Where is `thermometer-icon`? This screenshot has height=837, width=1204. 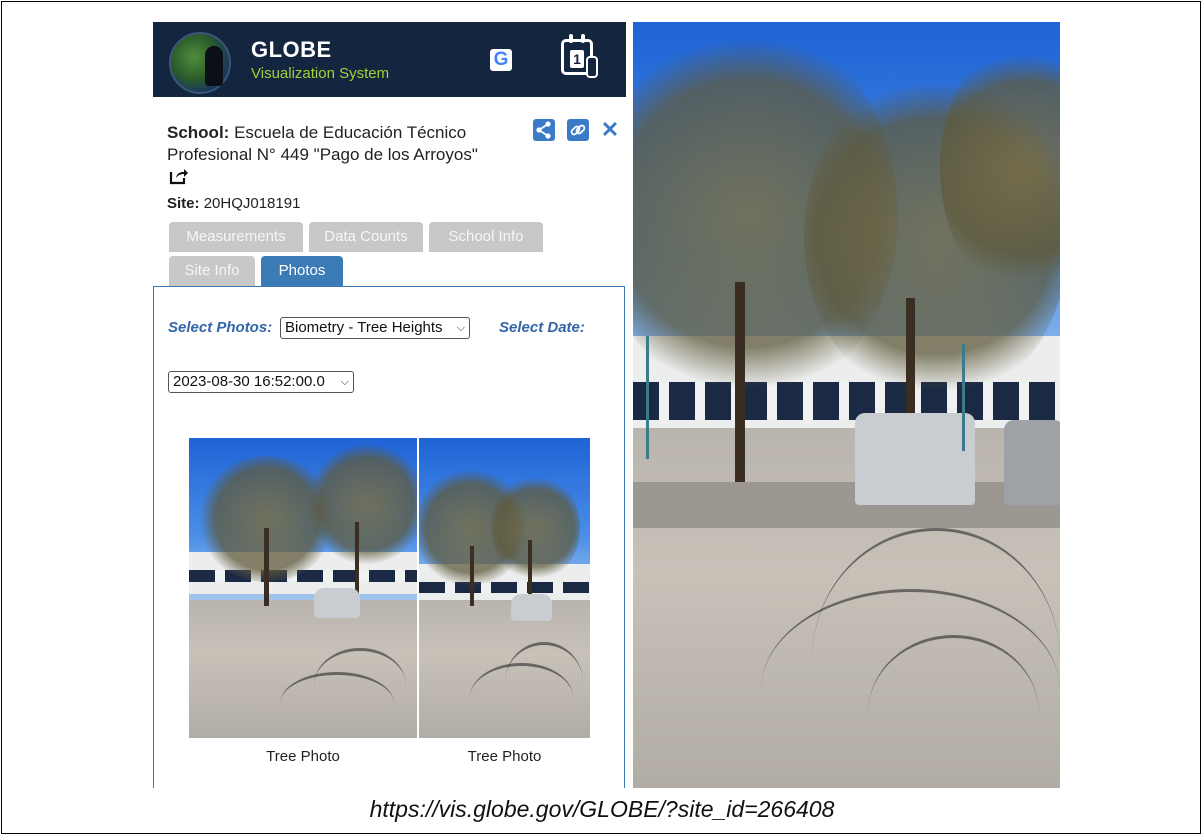
thermometer-icon is located at coordinates (592, 67).